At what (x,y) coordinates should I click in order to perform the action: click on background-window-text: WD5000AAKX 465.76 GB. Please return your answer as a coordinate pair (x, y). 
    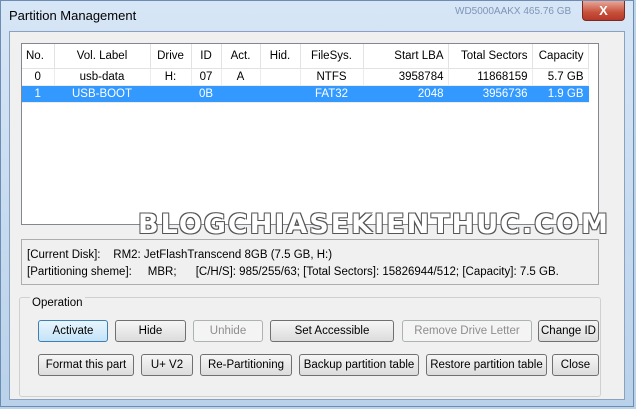
    Looking at the image, I should click on (513, 11).